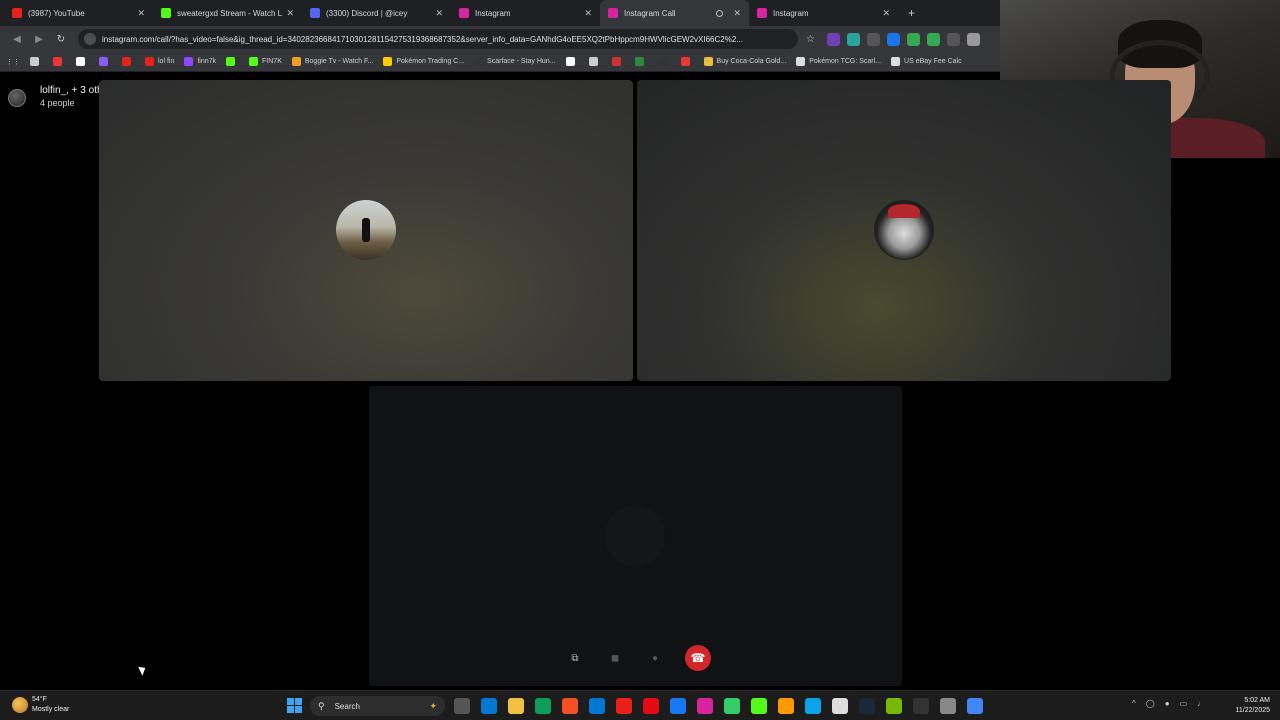 Image resolution: width=1280 pixels, height=720 pixels. What do you see at coordinates (78, 13) in the screenshot?
I see `browser-tab: (3987) YouTube ✕` at bounding box center [78, 13].